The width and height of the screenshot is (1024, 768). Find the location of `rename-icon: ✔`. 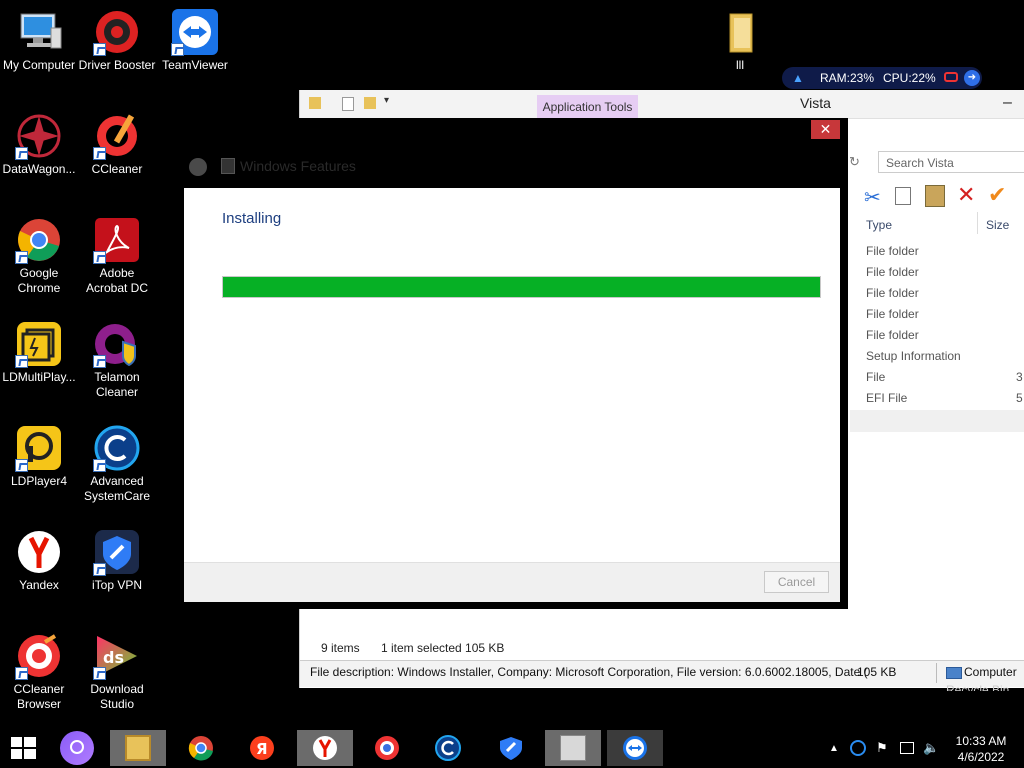

rename-icon: ✔ is located at coordinates (997, 195).